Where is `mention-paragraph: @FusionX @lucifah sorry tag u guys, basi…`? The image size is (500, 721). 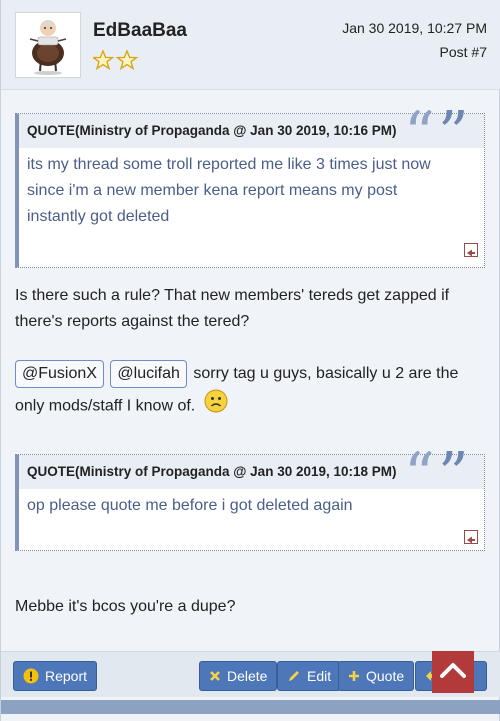
mention-paragraph: @FusionX @lucifah sorry tag u guys, basi… is located at coordinates (250, 391).